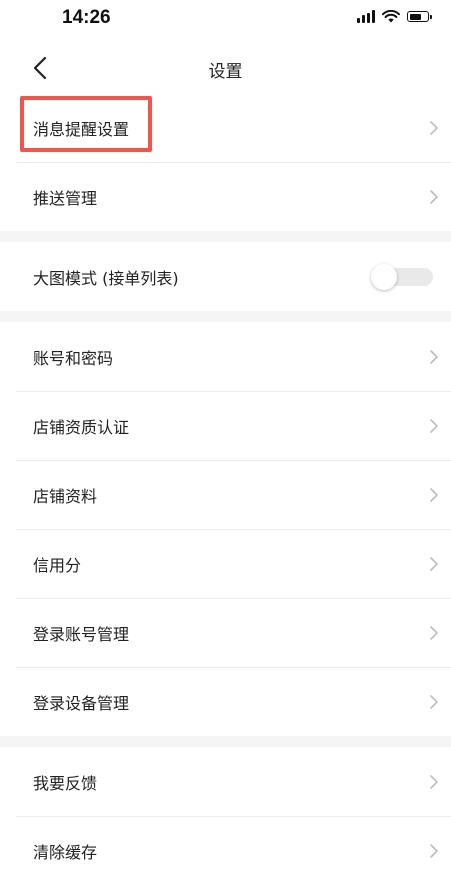 Image resolution: width=451 pixels, height=885 pixels. What do you see at coordinates (225, 356) in the screenshot?
I see `setting-row-account-password: 账号和密码` at bounding box center [225, 356].